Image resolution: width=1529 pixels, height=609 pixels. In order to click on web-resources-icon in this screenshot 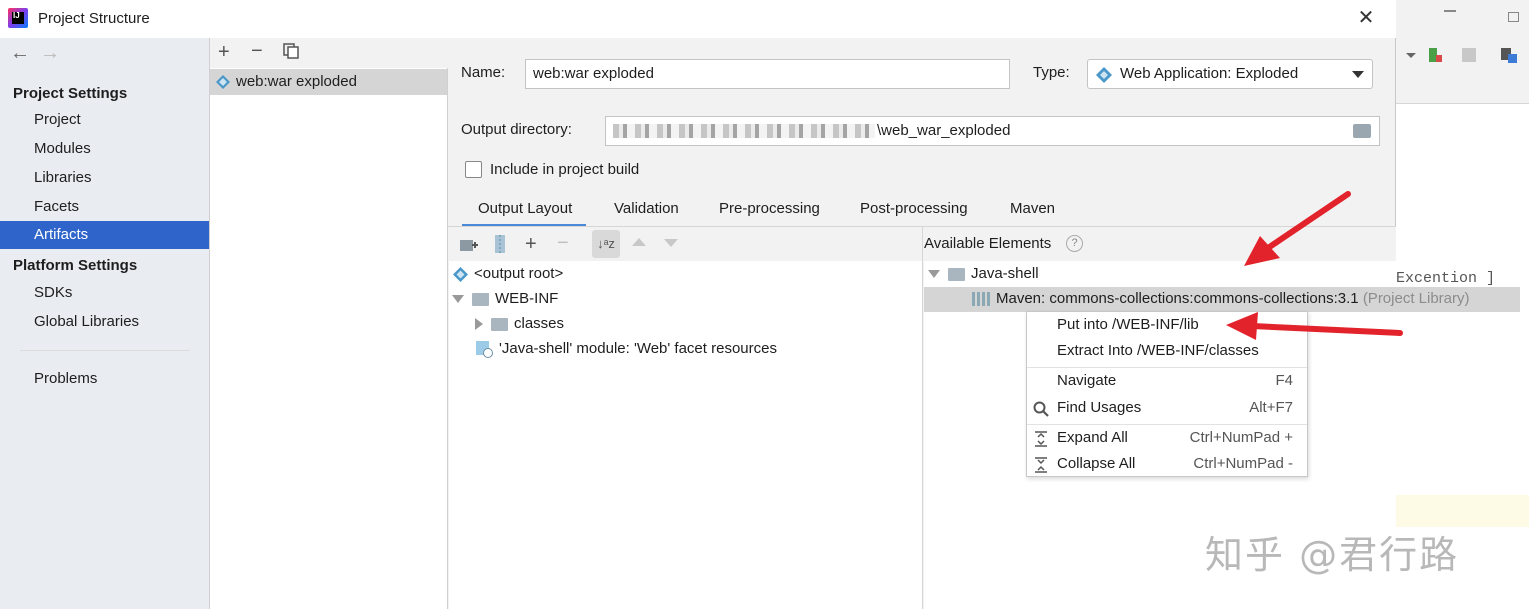, I will do `click(484, 349)`.